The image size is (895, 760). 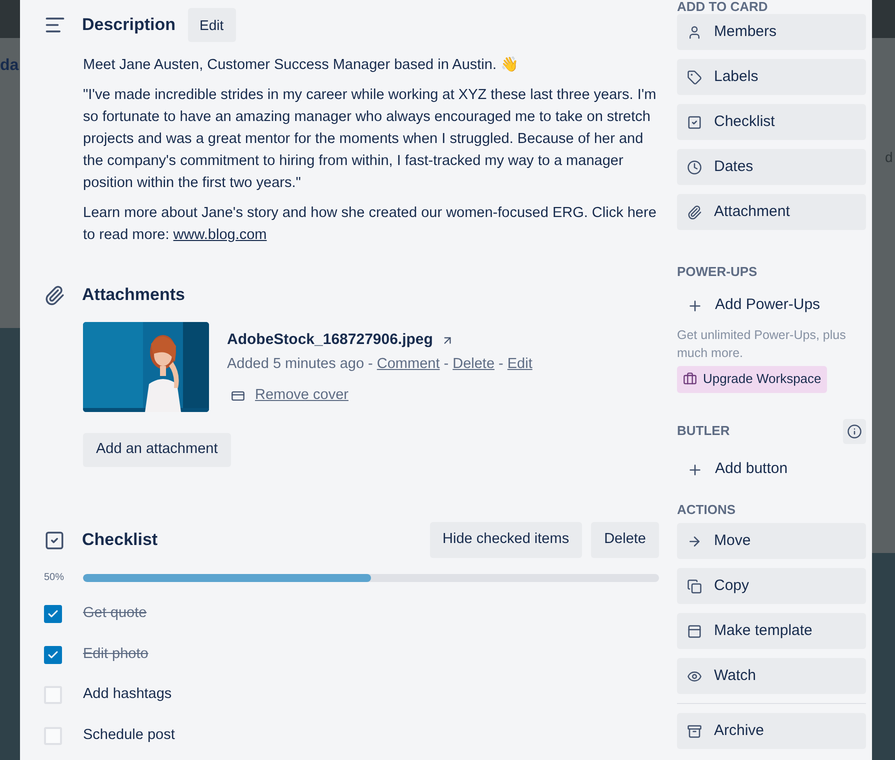 What do you see at coordinates (625, 540) in the screenshot?
I see `delete-button: Delete` at bounding box center [625, 540].